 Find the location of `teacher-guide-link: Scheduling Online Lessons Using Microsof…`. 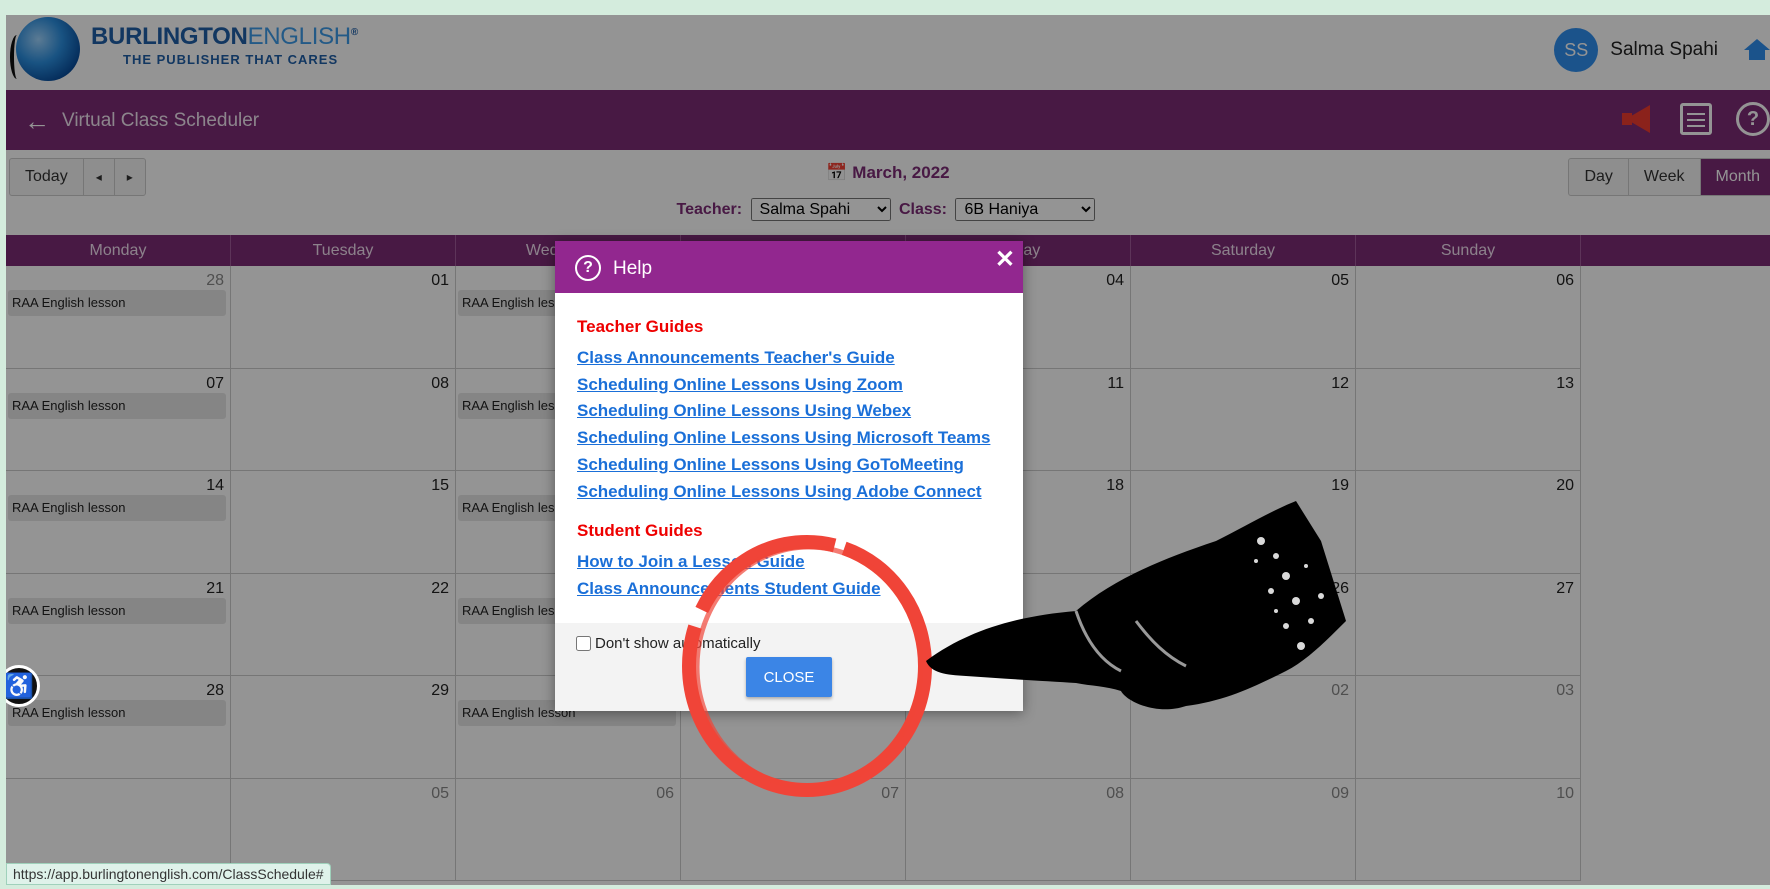

teacher-guide-link: Scheduling Online Lessons Using Microsof… is located at coordinates (789, 438).